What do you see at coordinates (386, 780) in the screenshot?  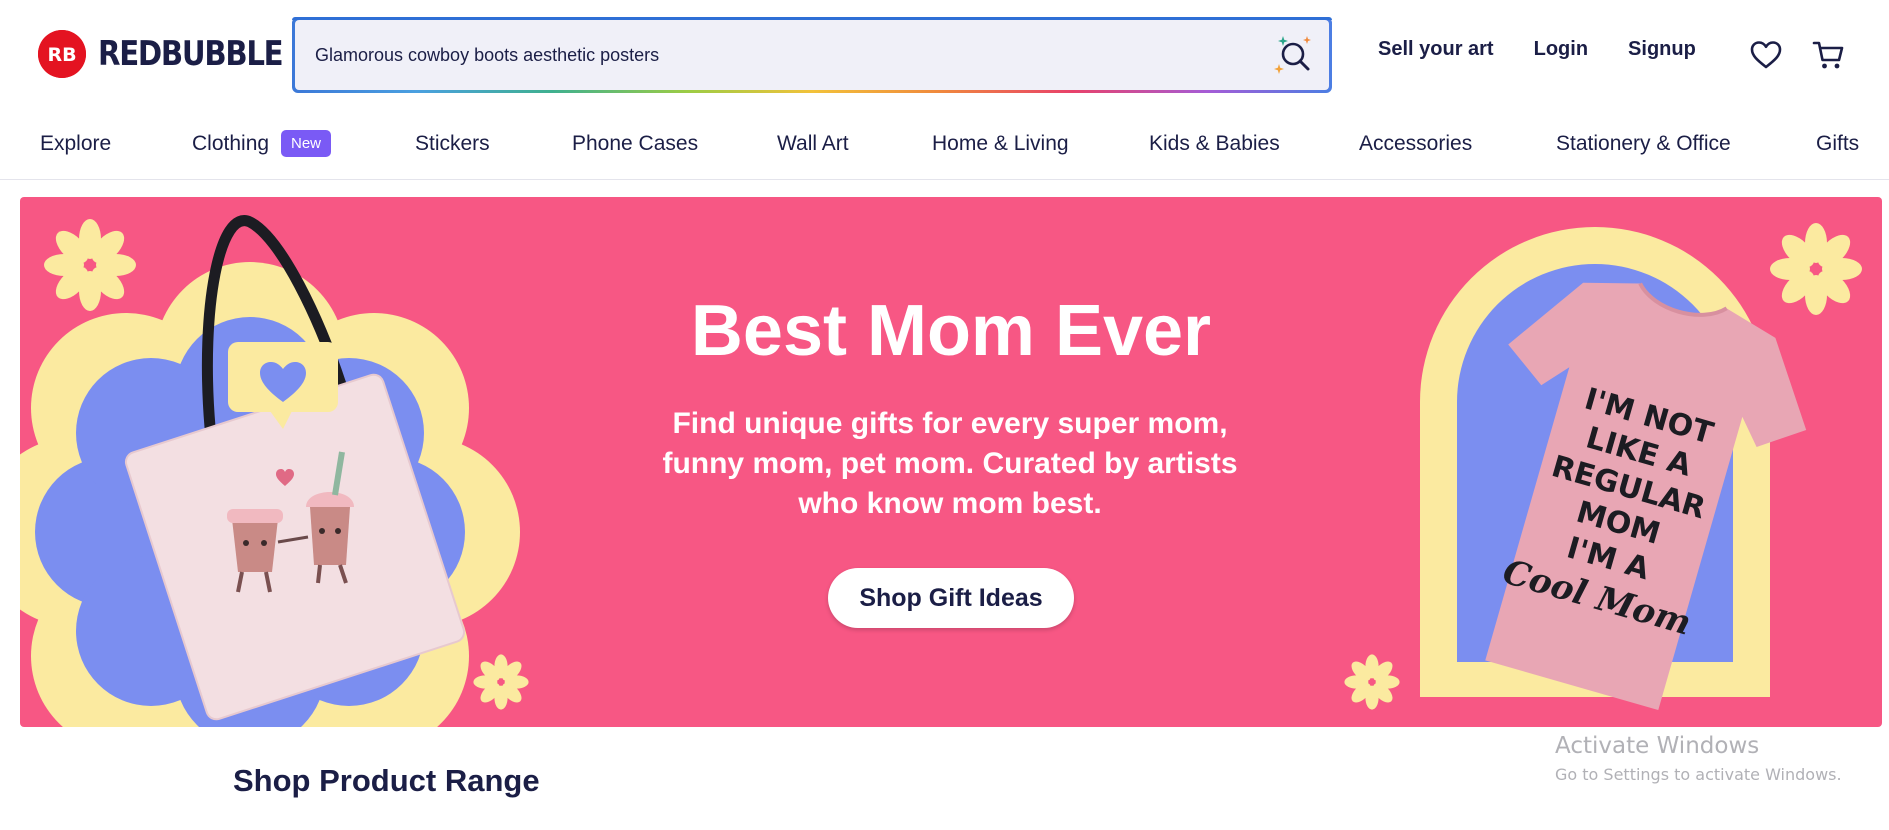 I see `shop-product-range-heading: Shop Product Range` at bounding box center [386, 780].